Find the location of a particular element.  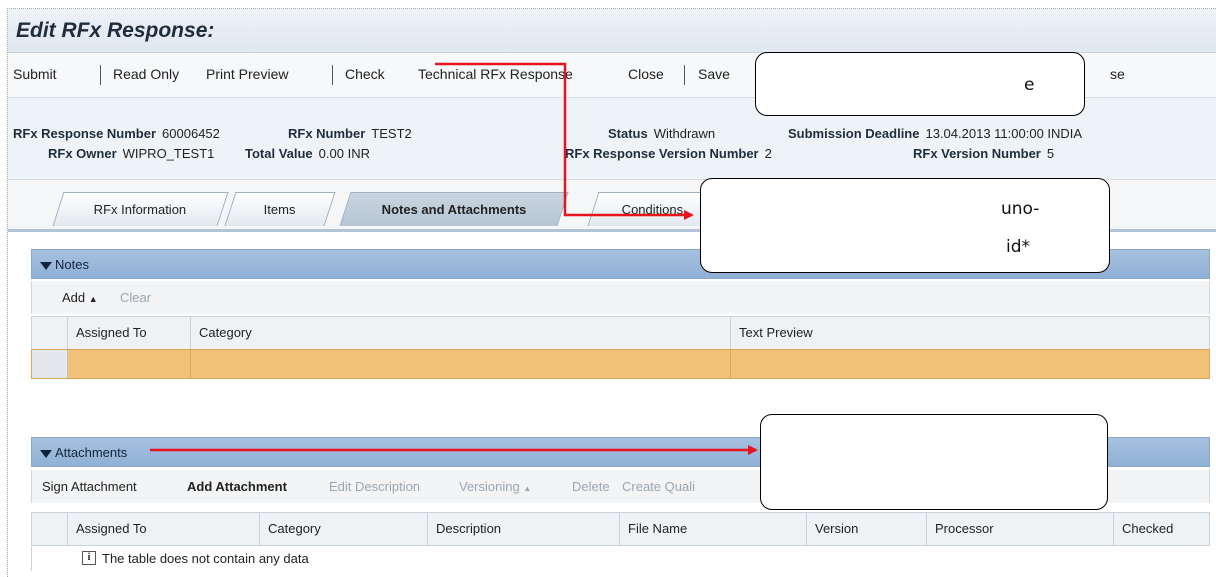

column-header: Text Preview is located at coordinates (970, 333).